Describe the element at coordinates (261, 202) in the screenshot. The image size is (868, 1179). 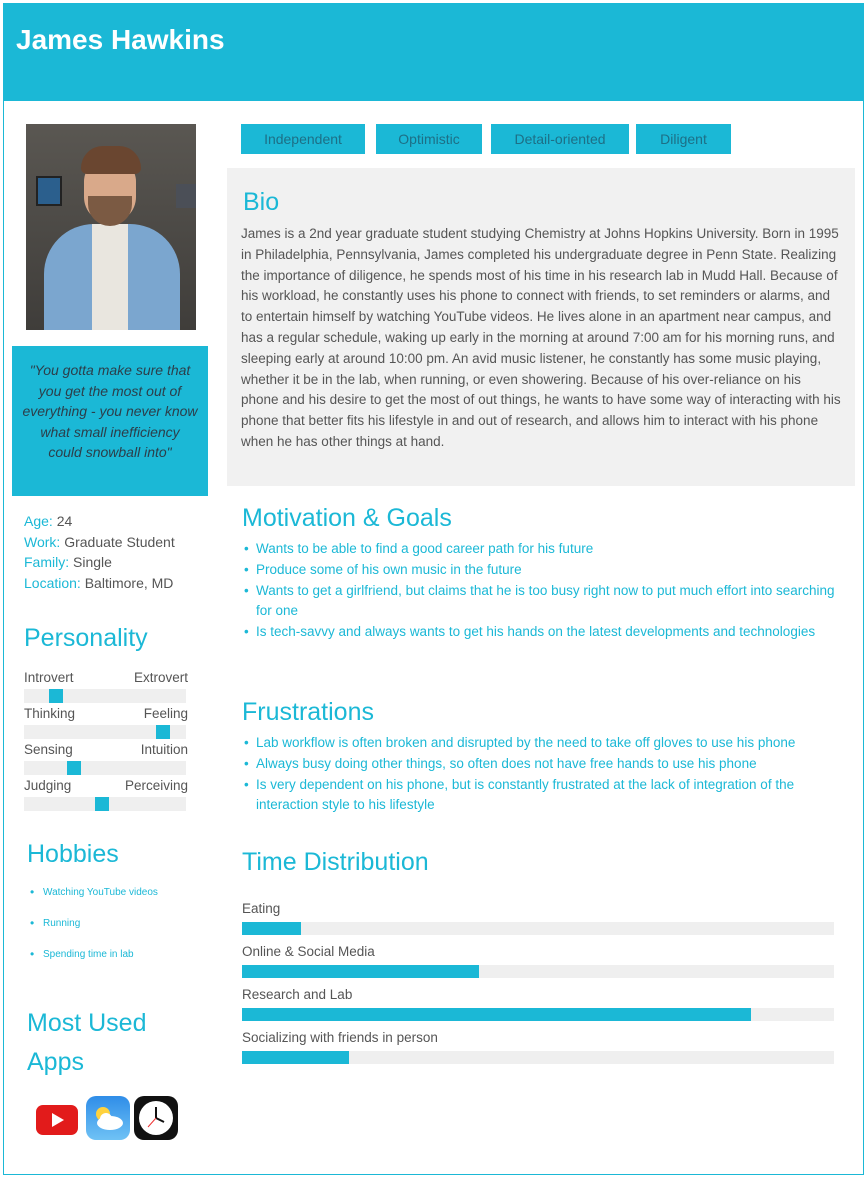
I see `bio-title: Bio` at that location.